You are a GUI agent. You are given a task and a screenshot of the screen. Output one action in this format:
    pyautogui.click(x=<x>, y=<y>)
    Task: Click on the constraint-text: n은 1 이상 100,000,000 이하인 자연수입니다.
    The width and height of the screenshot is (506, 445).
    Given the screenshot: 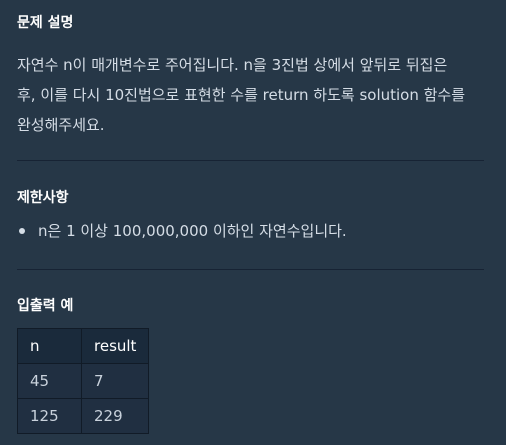 What is the action you would take?
    pyautogui.click(x=192, y=231)
    